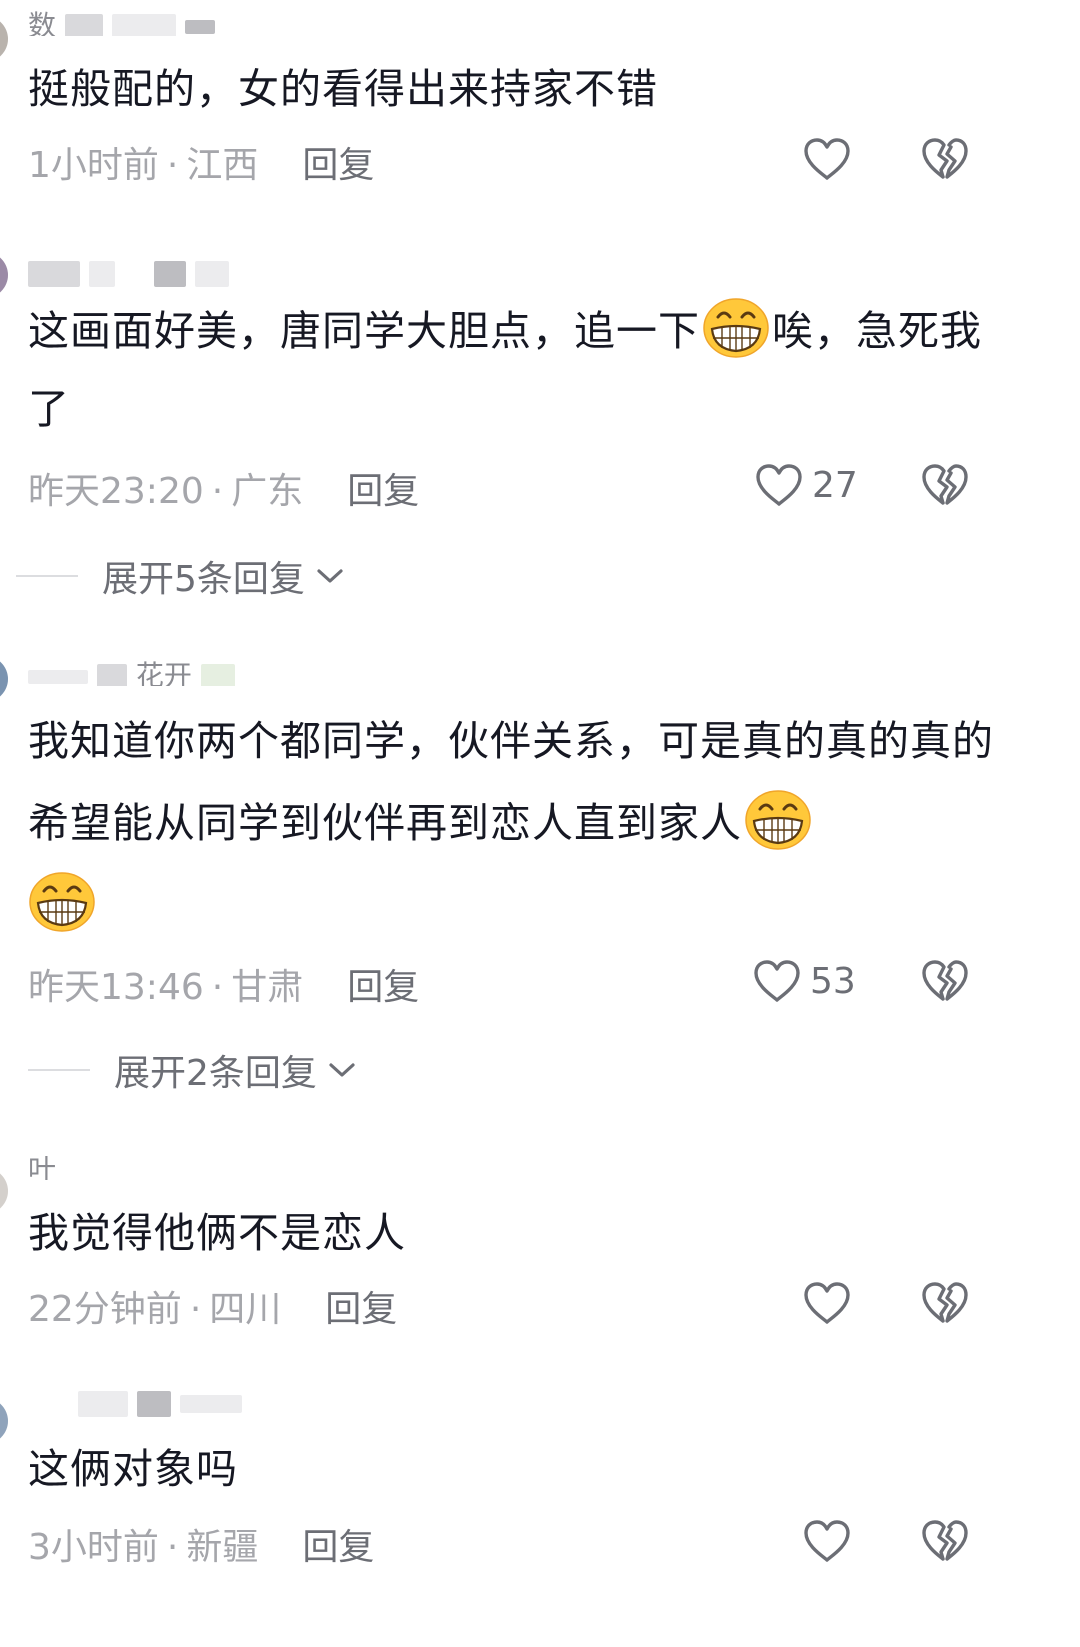 This screenshot has width=1080, height=1647. What do you see at coordinates (222, 1547) in the screenshot?
I see `comment-location: 新疆` at bounding box center [222, 1547].